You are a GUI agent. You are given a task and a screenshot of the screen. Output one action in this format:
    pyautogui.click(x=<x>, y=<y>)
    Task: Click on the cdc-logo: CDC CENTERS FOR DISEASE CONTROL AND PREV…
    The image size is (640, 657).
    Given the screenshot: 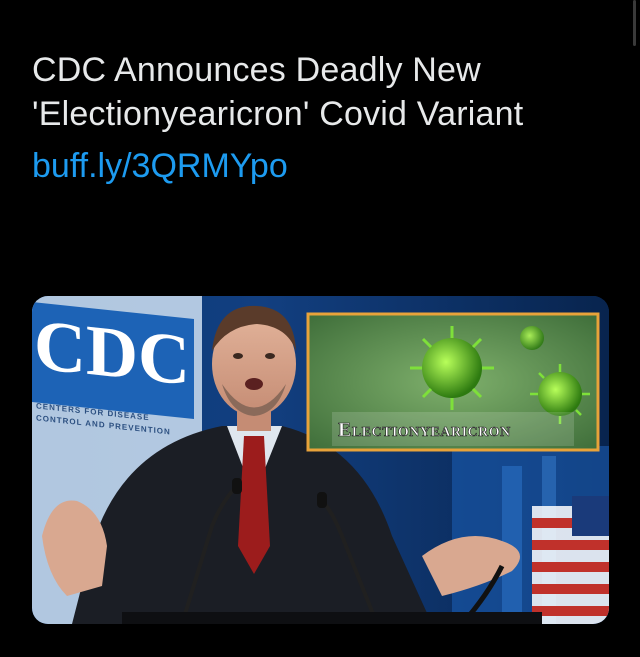 What is the action you would take?
    pyautogui.click(x=113, y=368)
    